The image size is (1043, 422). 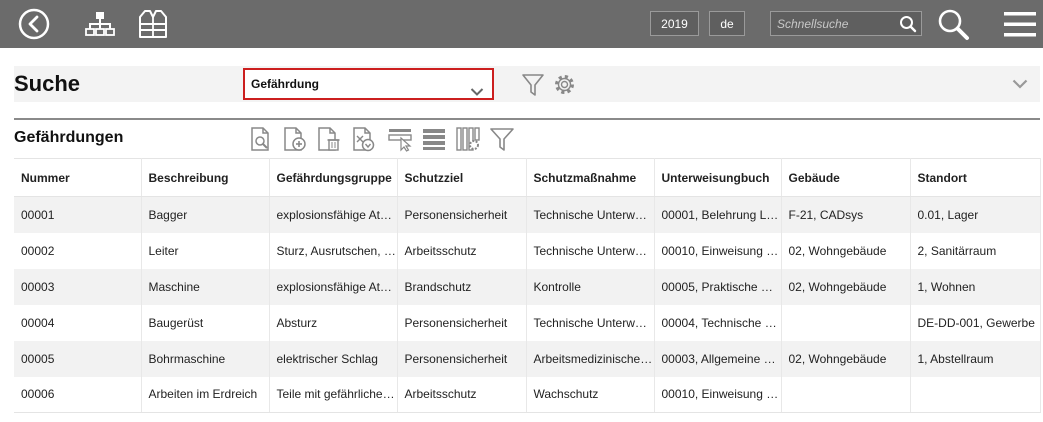 I want to click on column-settings-icon, so click(x=468, y=139).